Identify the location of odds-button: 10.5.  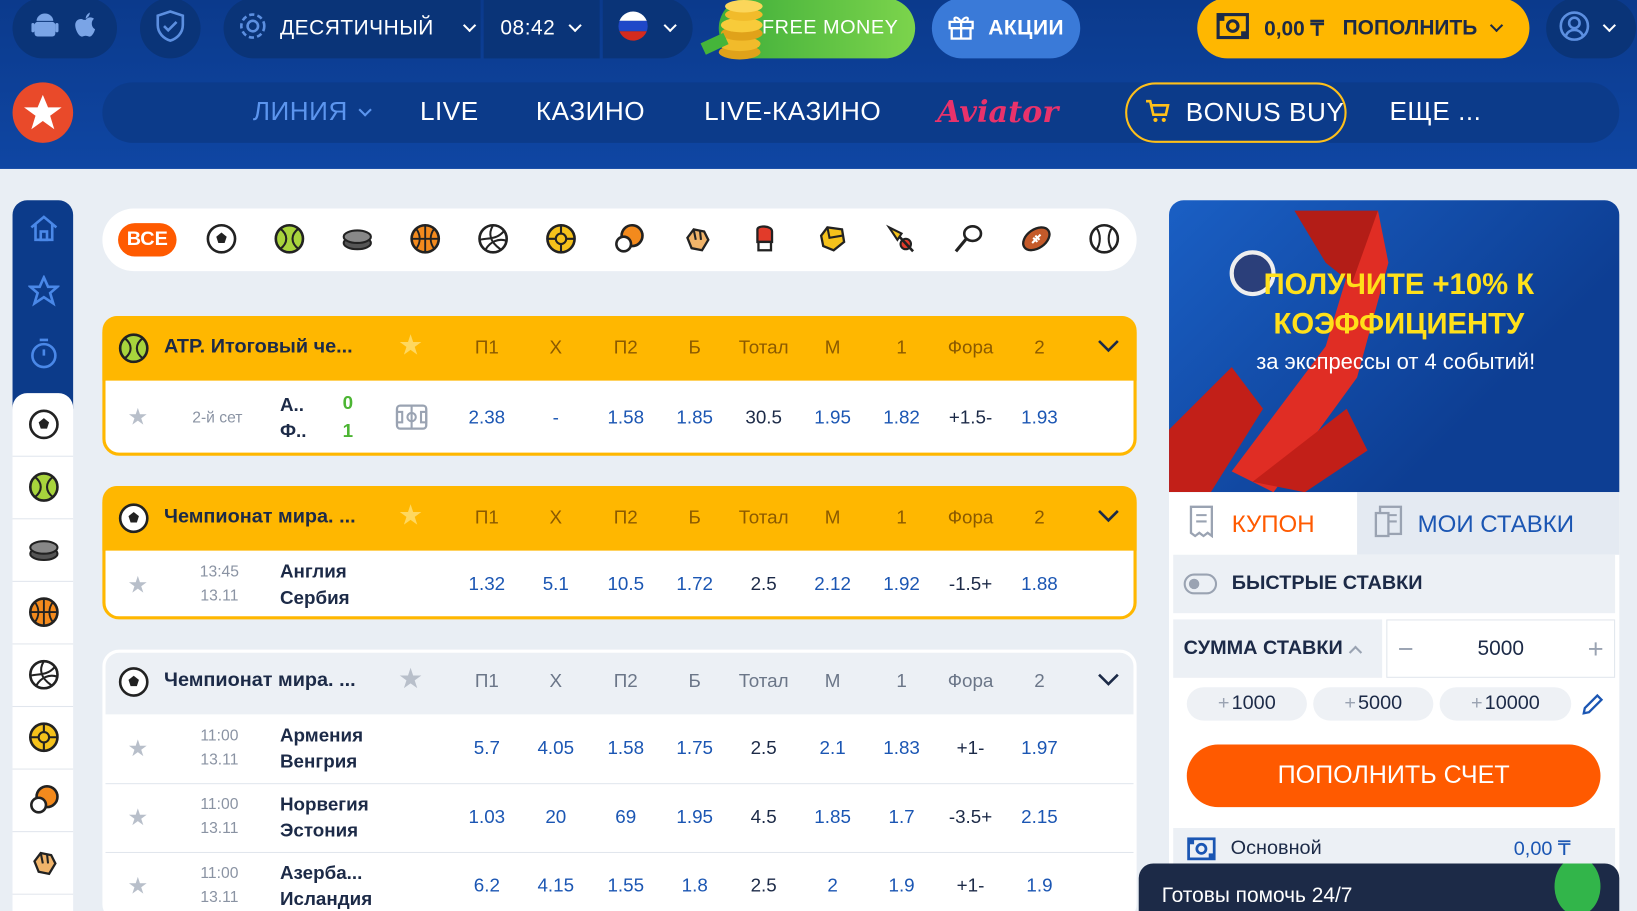
(625, 585).